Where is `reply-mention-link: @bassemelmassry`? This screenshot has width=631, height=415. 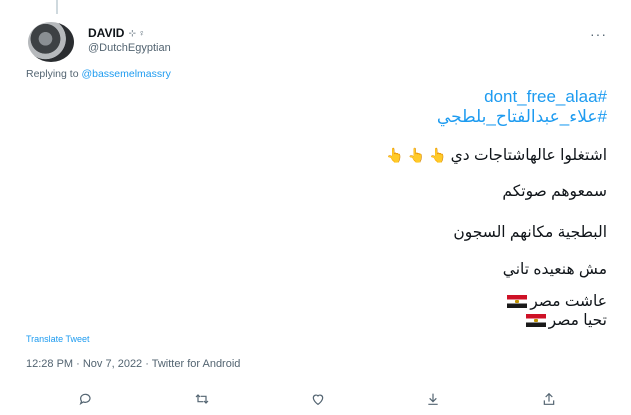 reply-mention-link: @bassemelmassry is located at coordinates (125, 74).